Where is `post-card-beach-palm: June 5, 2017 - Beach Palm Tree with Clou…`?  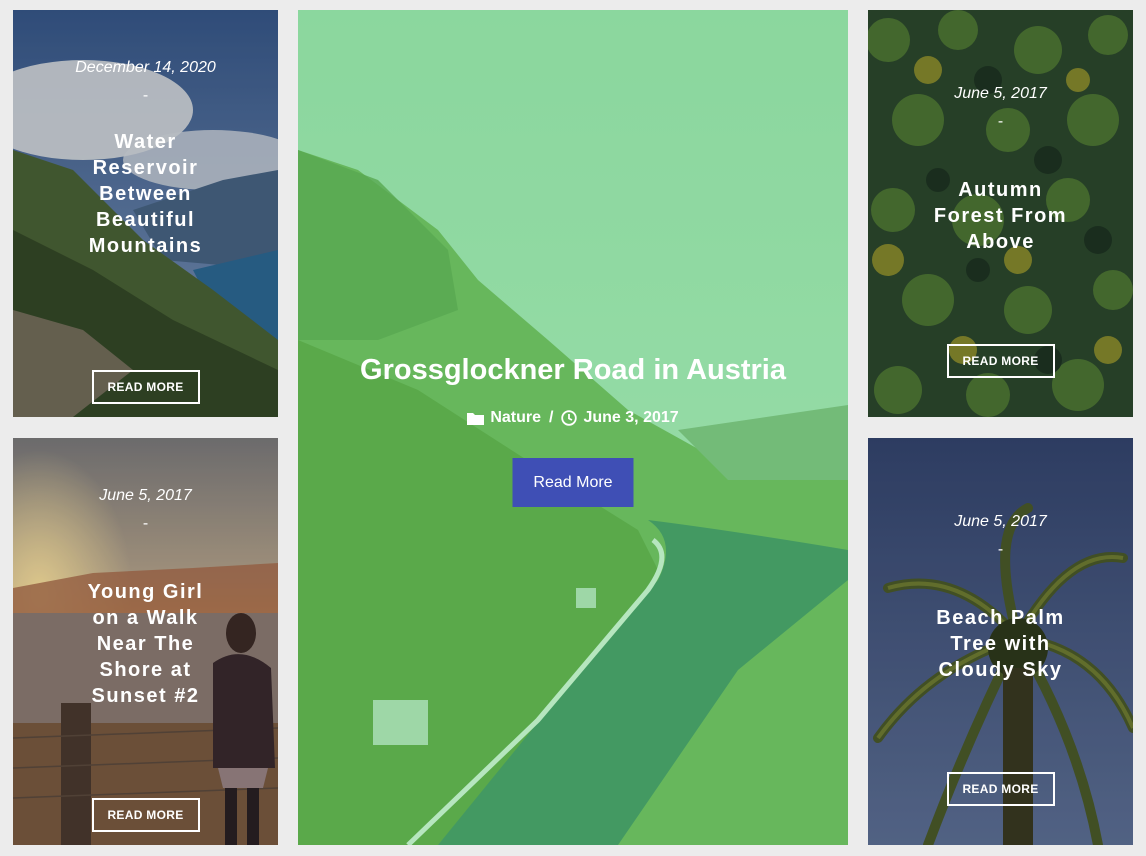 post-card-beach-palm: June 5, 2017 - Beach Palm Tree with Clou… is located at coordinates (1000, 641).